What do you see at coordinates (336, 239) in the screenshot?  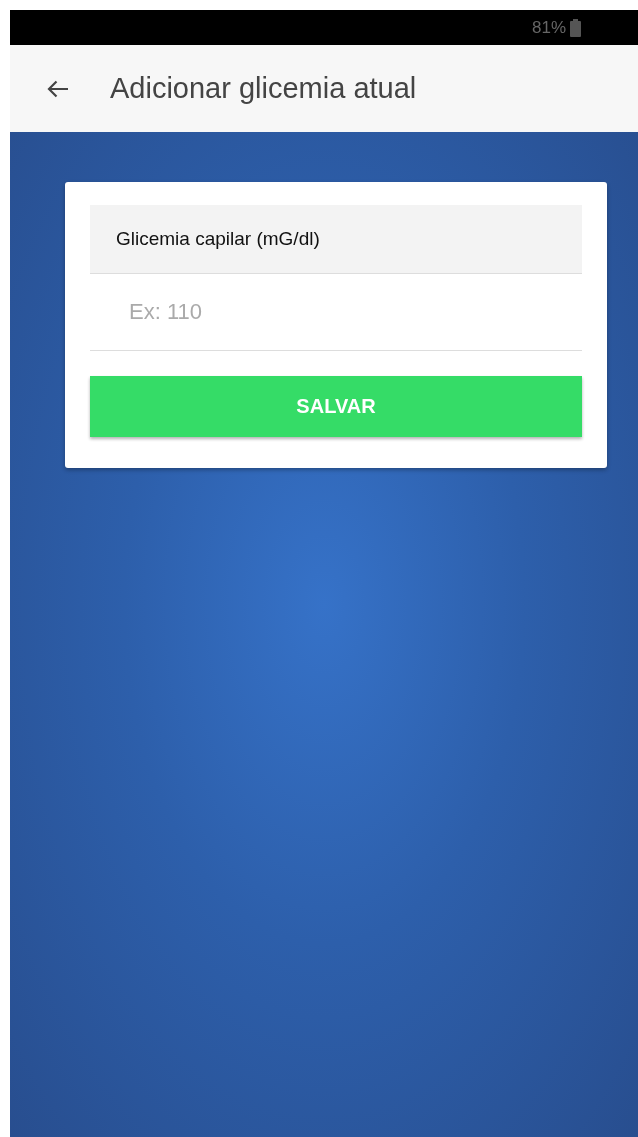 I see `field-label: Glicemia capilar (mG/dl)` at bounding box center [336, 239].